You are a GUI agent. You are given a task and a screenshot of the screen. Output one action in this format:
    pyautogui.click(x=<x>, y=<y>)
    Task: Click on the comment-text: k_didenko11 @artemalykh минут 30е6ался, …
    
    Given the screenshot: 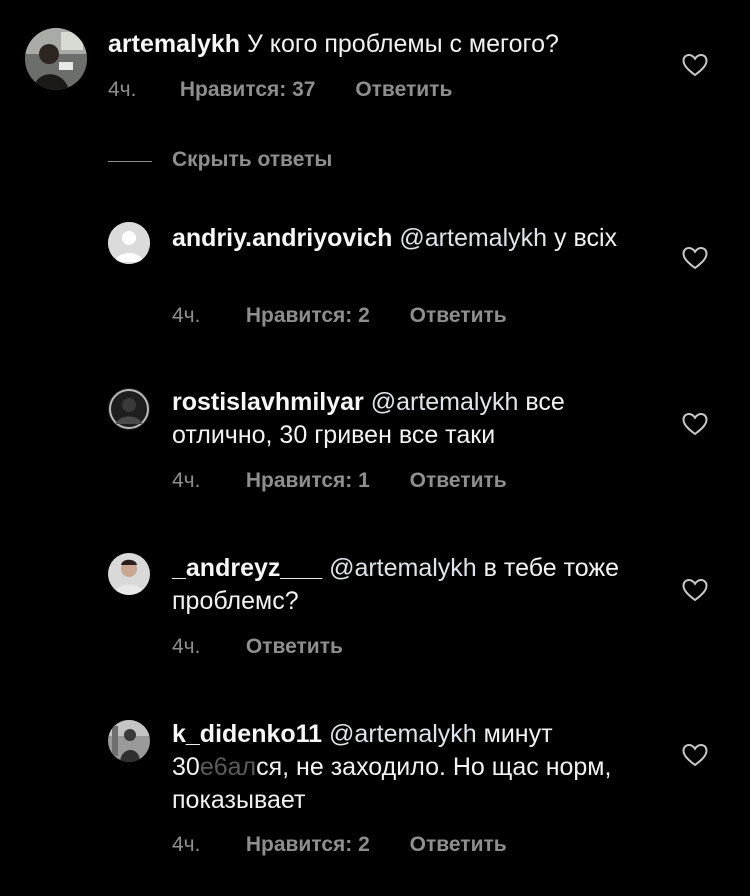 What is the action you would take?
    pyautogui.click(x=407, y=767)
    